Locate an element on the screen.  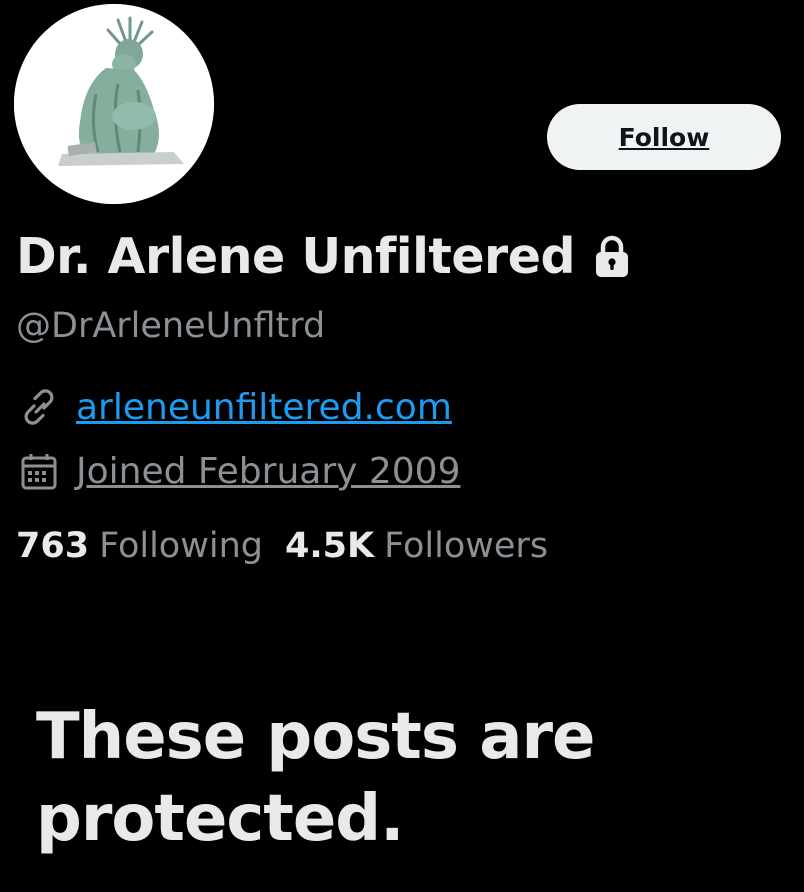
profile-handle: @DrArleneUnfltrd is located at coordinates (171, 326).